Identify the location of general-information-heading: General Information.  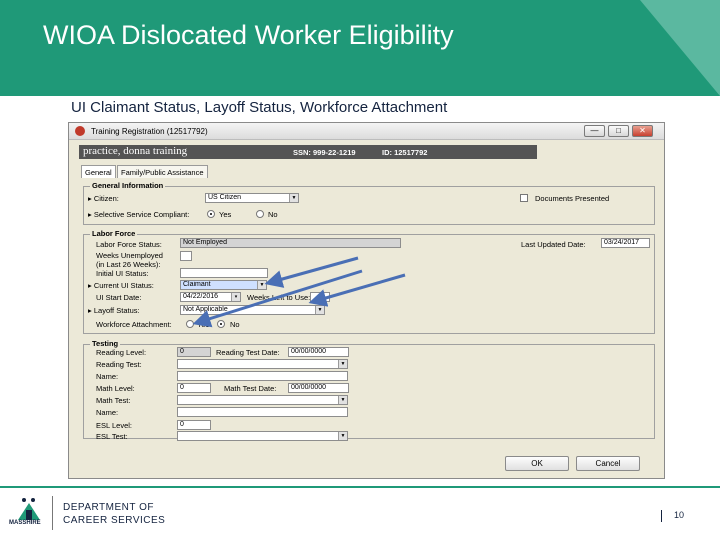
(128, 185).